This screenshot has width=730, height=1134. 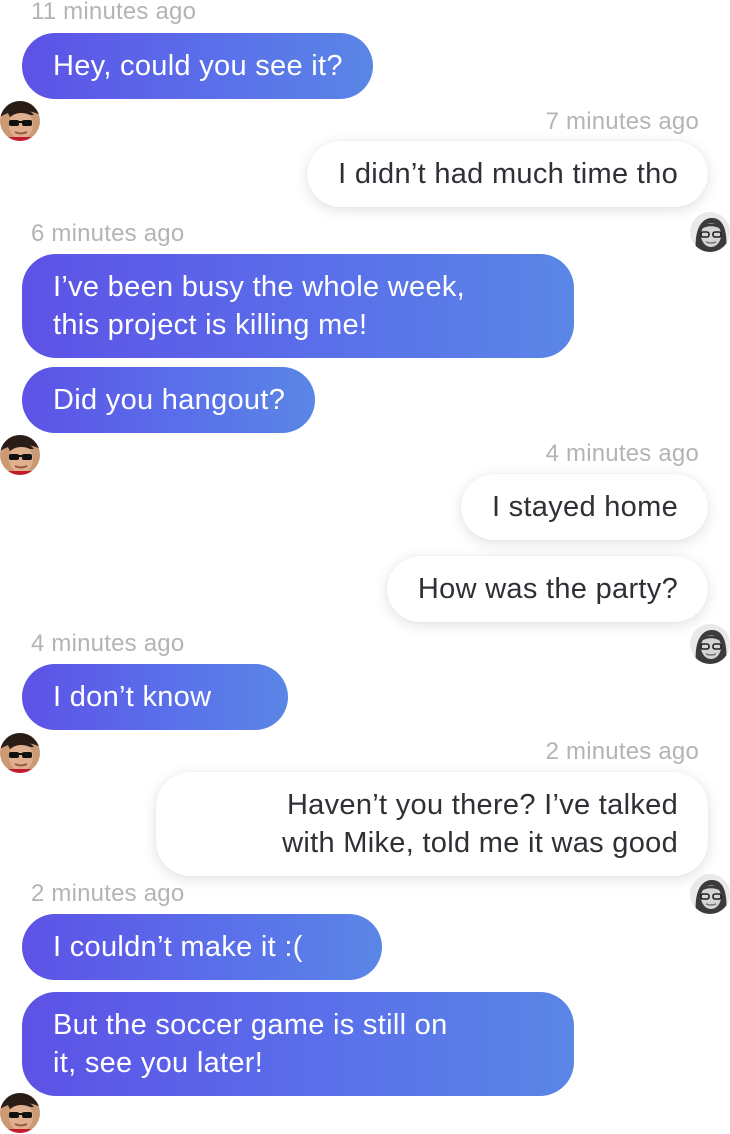 What do you see at coordinates (155, 697) in the screenshot?
I see `message-bubble-incoming: I don’t know` at bounding box center [155, 697].